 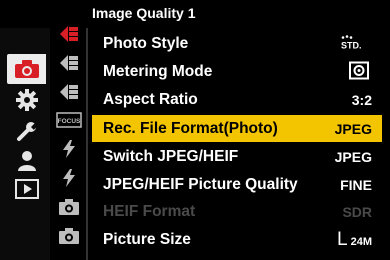 What do you see at coordinates (190, 128) in the screenshot?
I see `menu-item-label: Rec. File Format(Photo)` at bounding box center [190, 128].